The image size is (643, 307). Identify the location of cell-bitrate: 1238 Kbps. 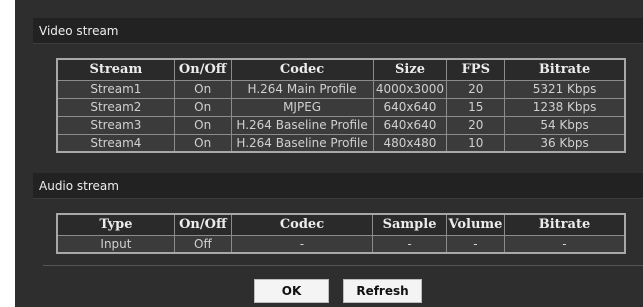
(565, 107).